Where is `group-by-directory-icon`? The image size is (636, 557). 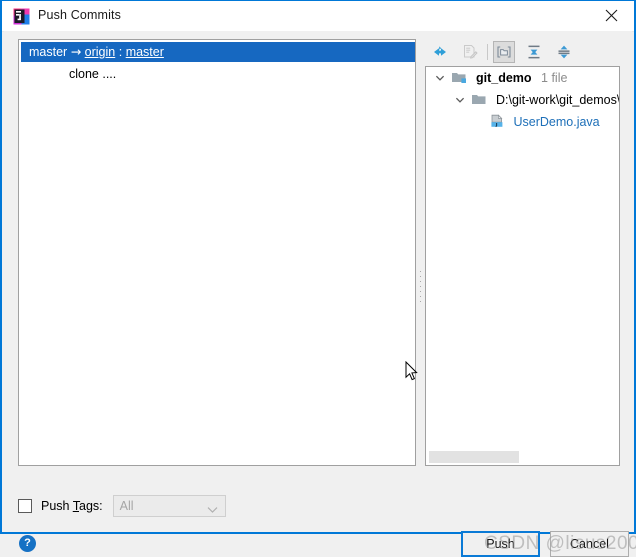
group-by-directory-icon is located at coordinates (504, 52).